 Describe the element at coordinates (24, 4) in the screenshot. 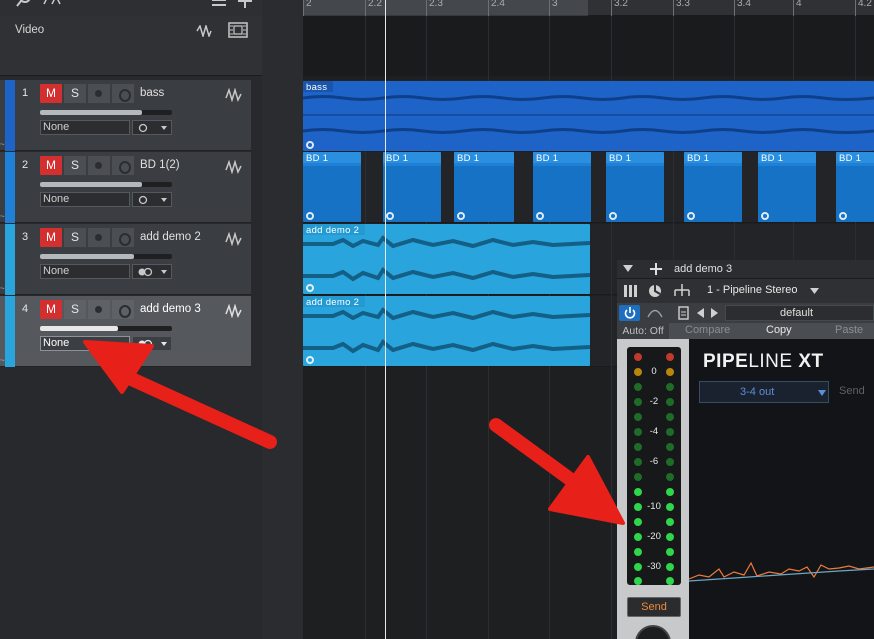

I see `search-icon` at that location.